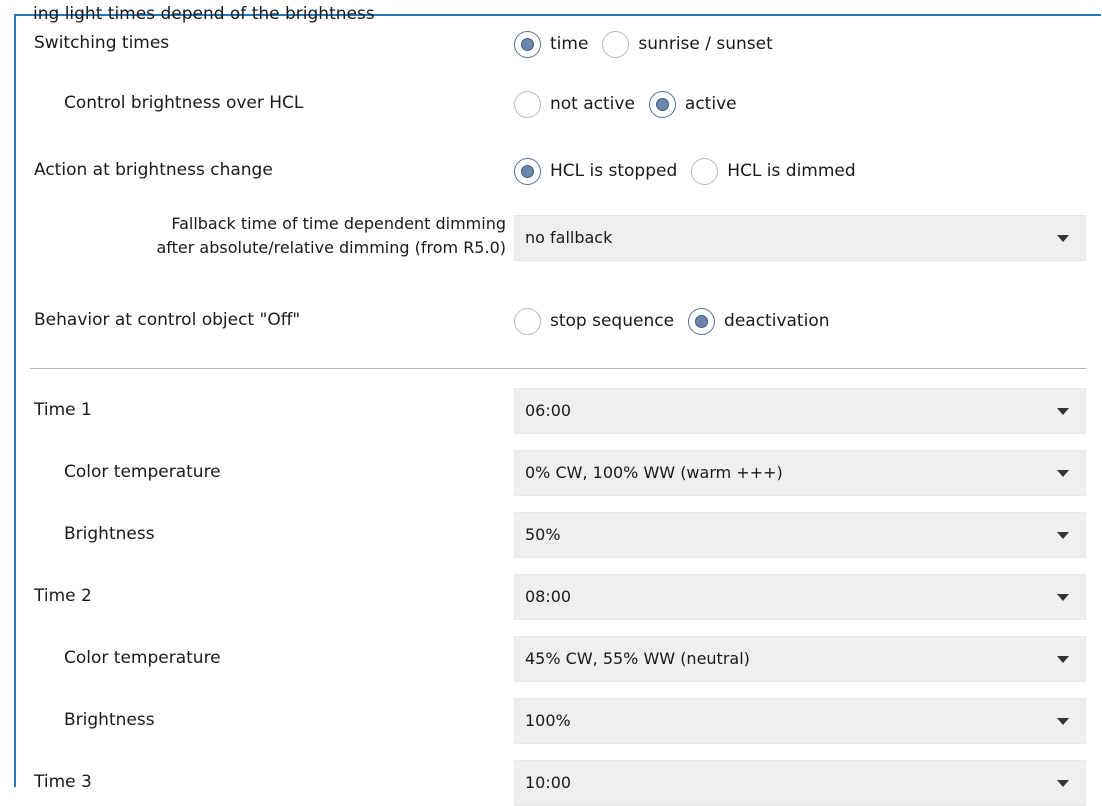 The width and height of the screenshot is (1102, 806). What do you see at coordinates (800, 659) in the screenshot?
I see `time-2-color-dropdown: 45% CW, 55% WW (neutral)` at bounding box center [800, 659].